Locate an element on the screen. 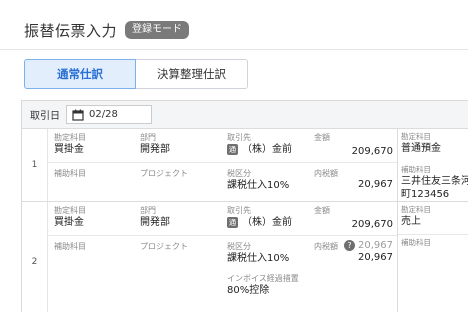  credit-account-value: 普通預金 is located at coordinates (421, 148).